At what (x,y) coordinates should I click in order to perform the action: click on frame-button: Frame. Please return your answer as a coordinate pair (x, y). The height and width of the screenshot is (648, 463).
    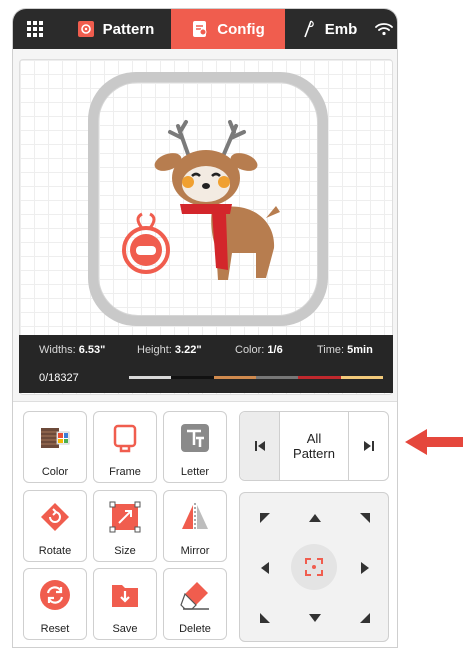
    Looking at the image, I should click on (125, 447).